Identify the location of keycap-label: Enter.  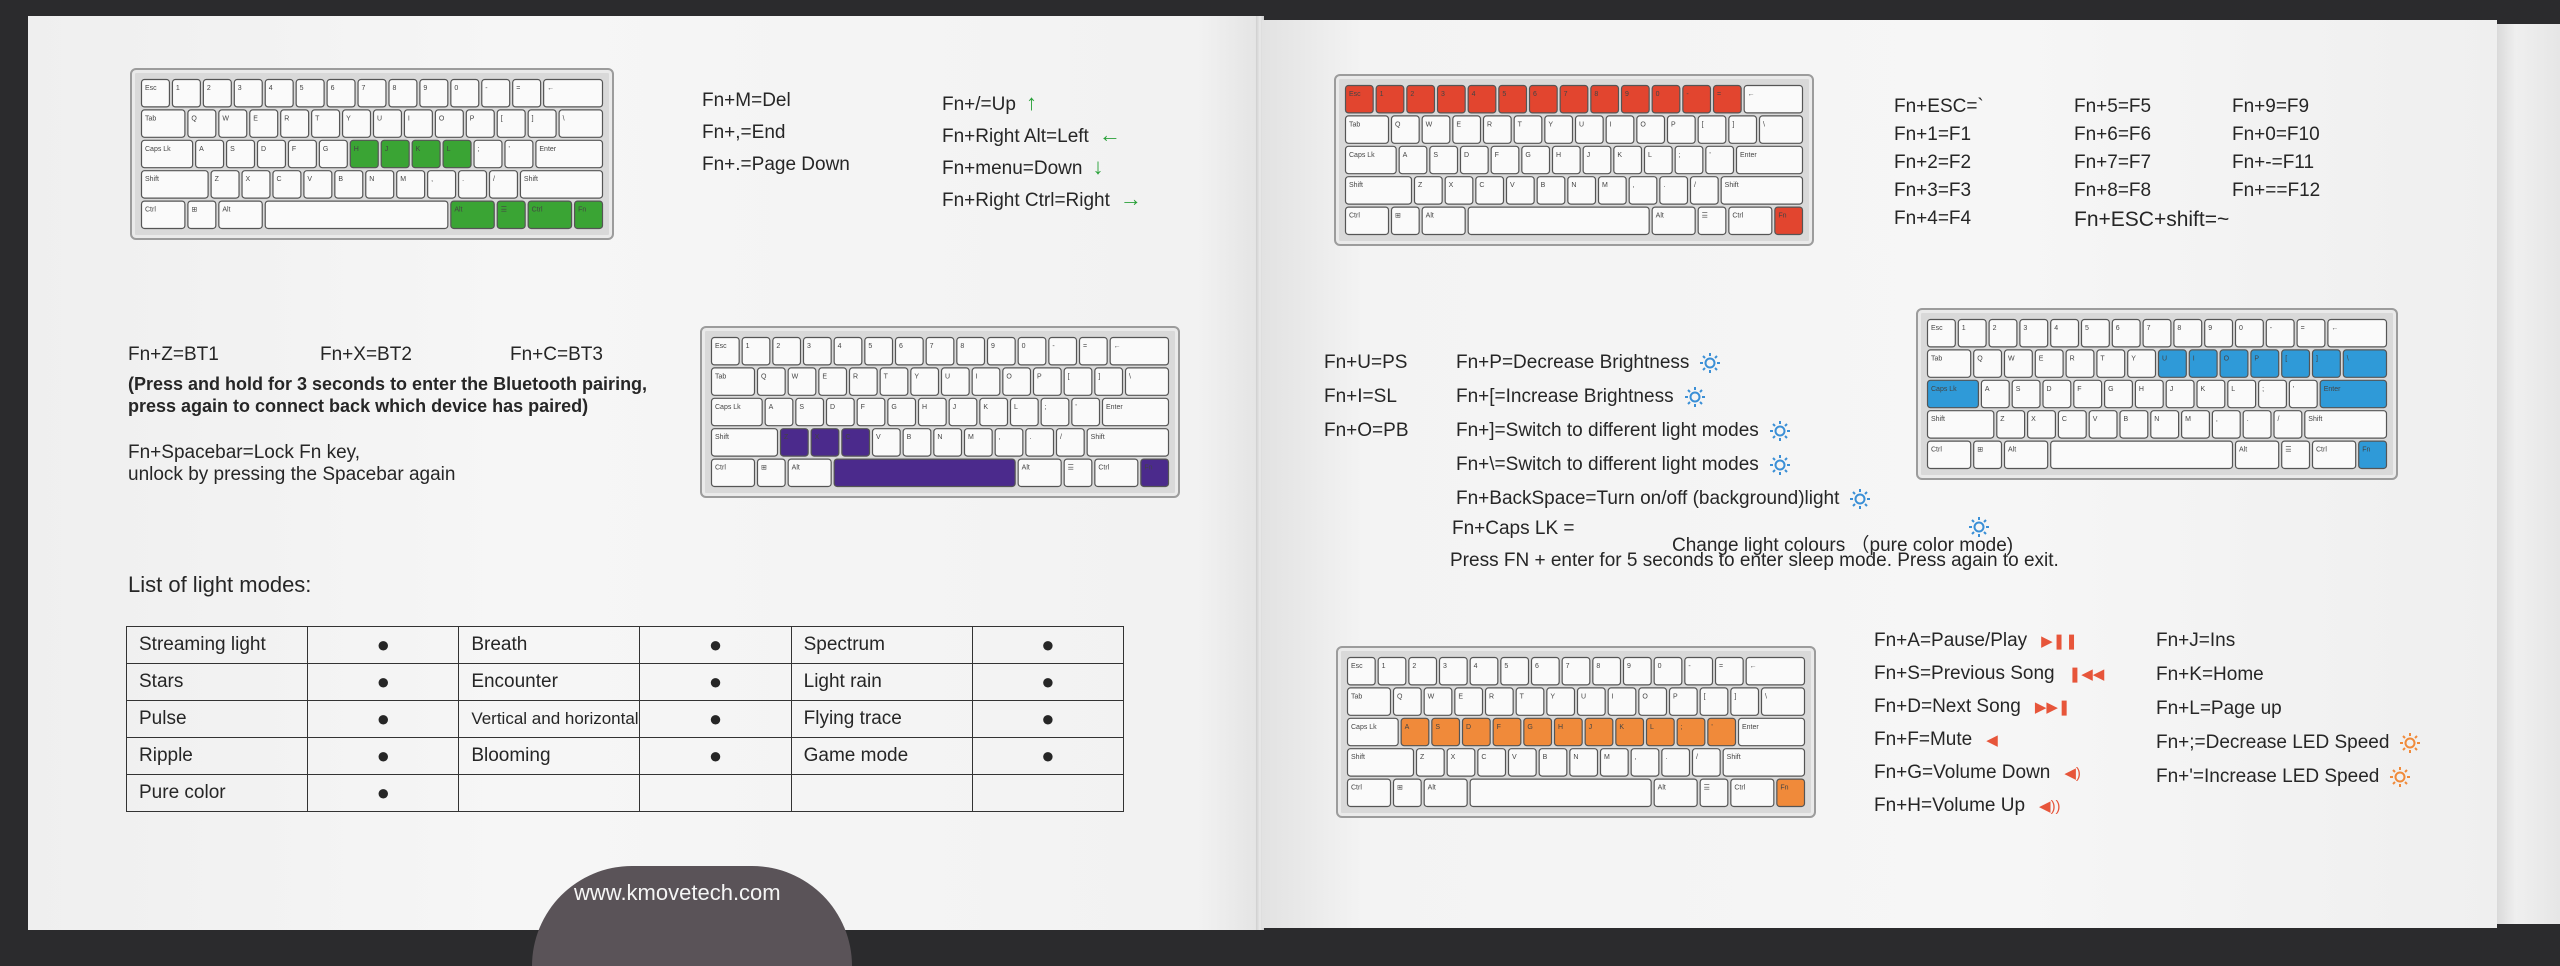
(2332, 389).